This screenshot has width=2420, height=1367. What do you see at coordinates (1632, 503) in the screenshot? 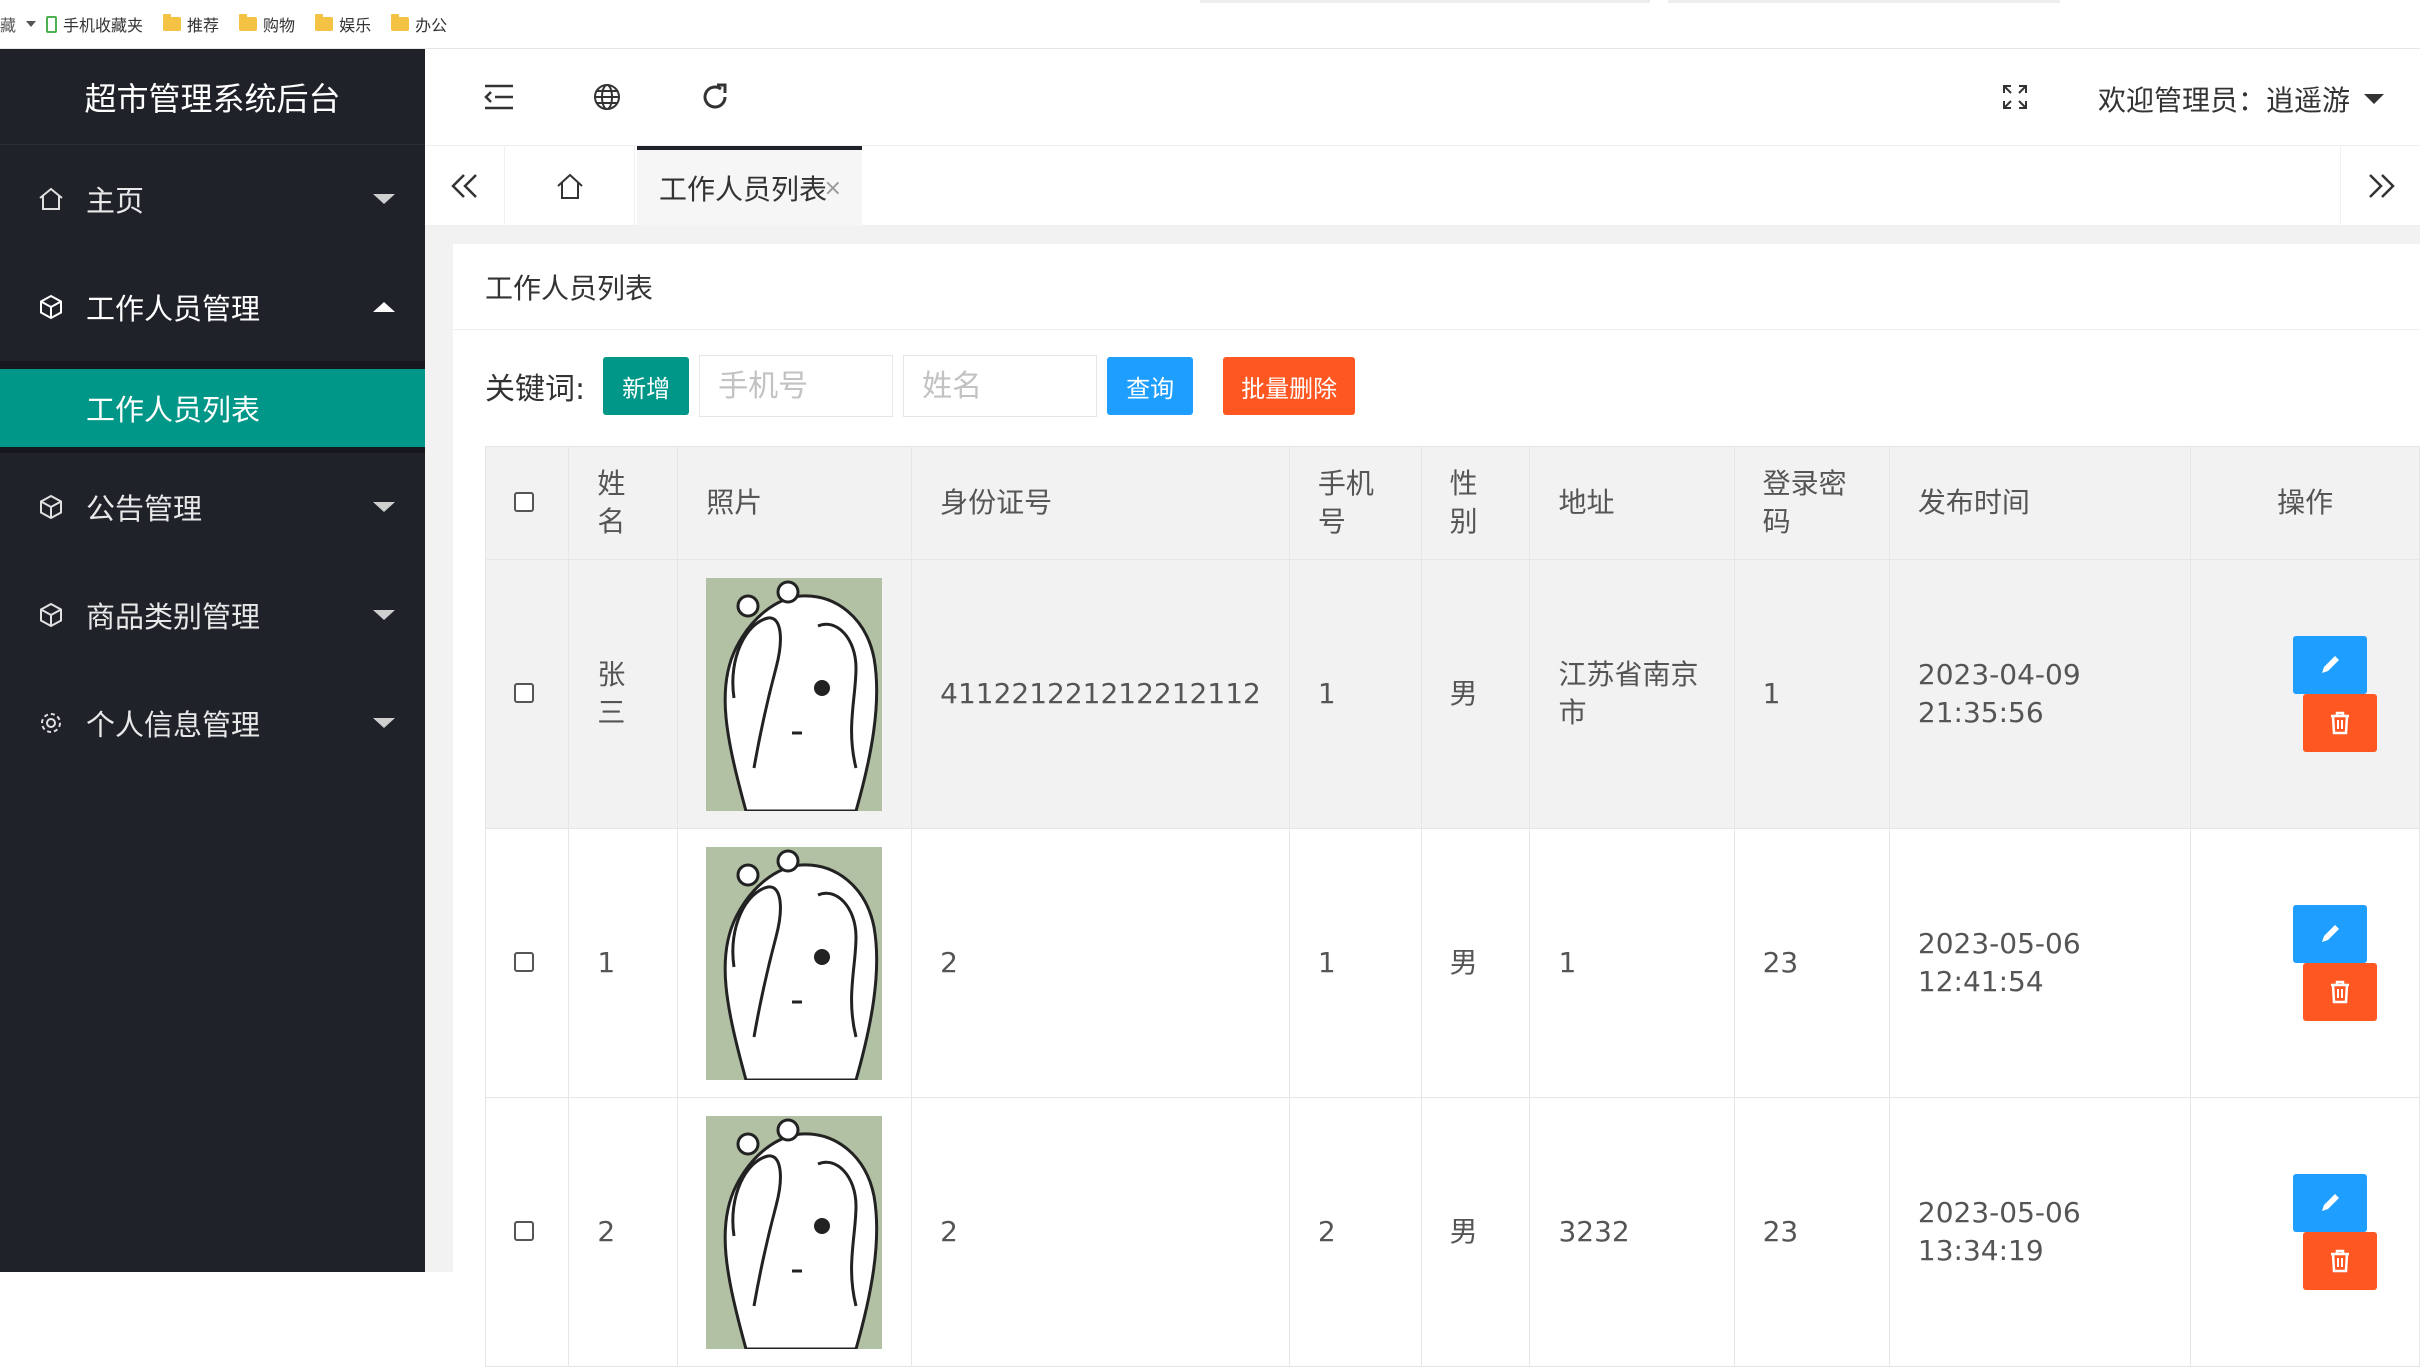
I see `col-header-address: 地址` at bounding box center [1632, 503].